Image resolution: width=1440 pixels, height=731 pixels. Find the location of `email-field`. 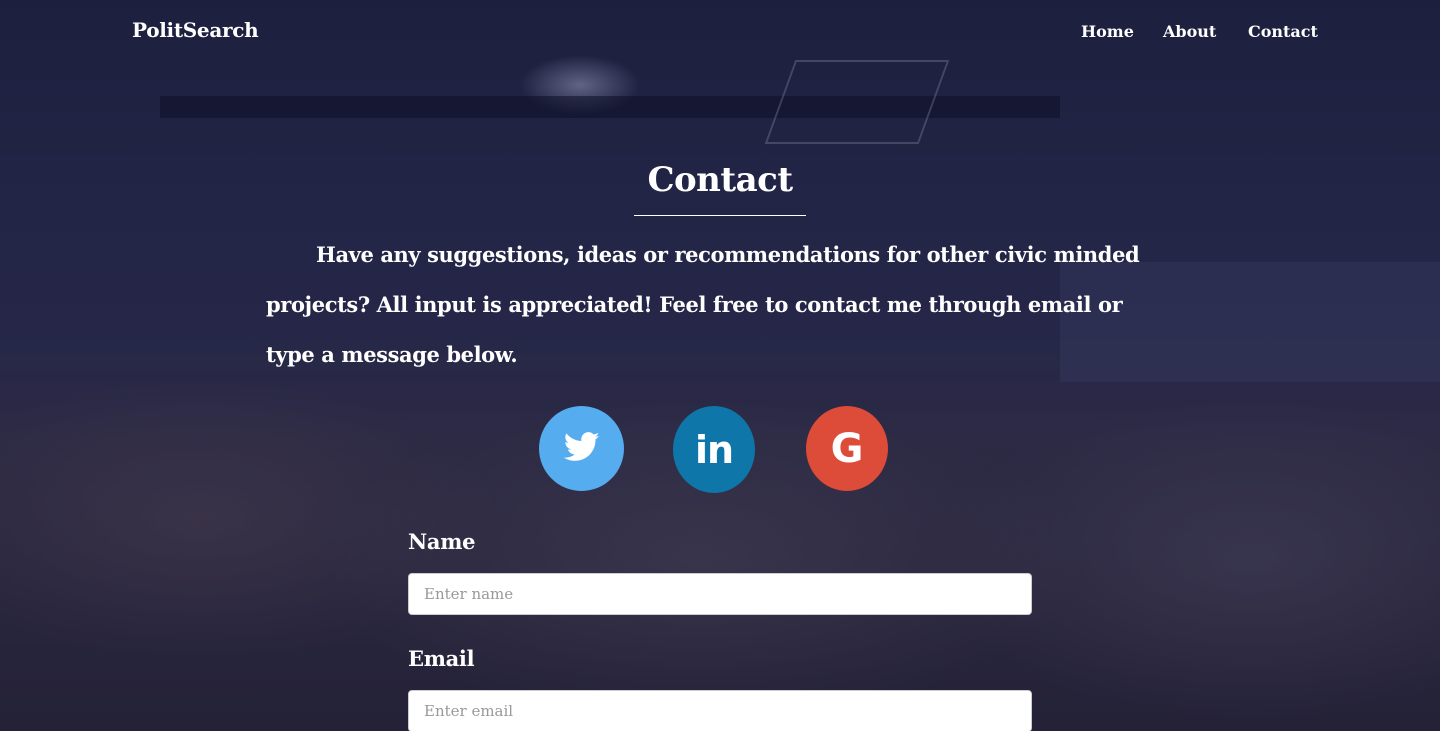

email-field is located at coordinates (720, 710).